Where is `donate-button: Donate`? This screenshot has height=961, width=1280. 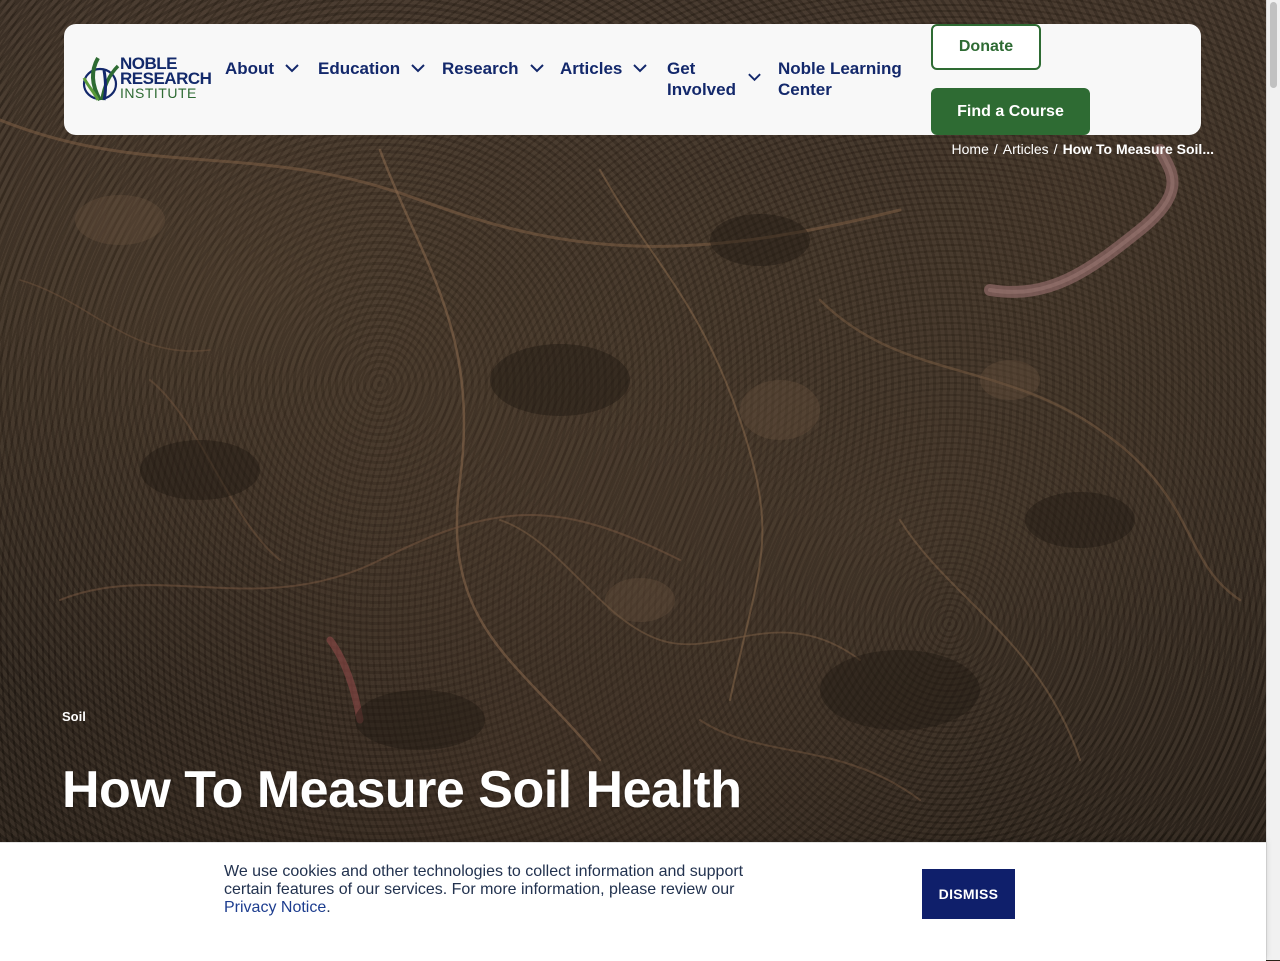
donate-button: Donate is located at coordinates (986, 47).